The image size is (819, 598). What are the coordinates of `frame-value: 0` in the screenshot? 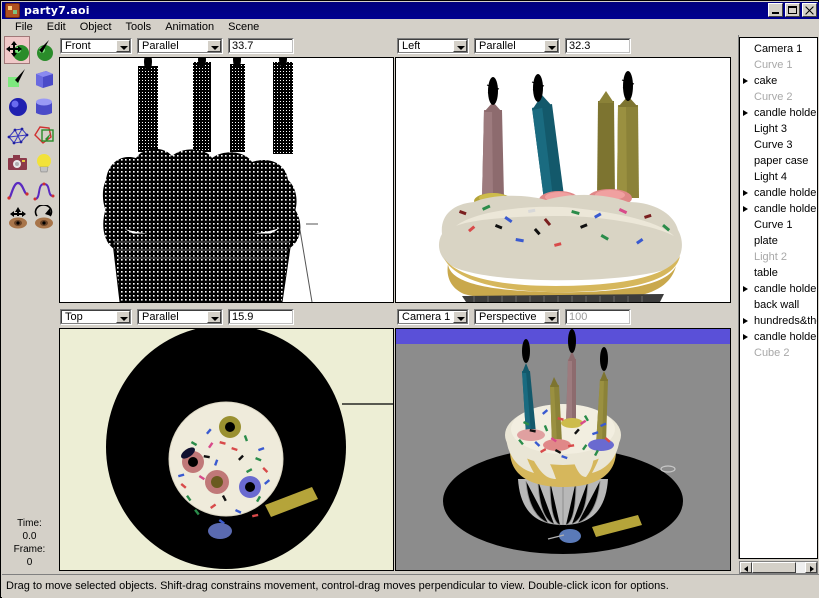 It's located at (29, 562).